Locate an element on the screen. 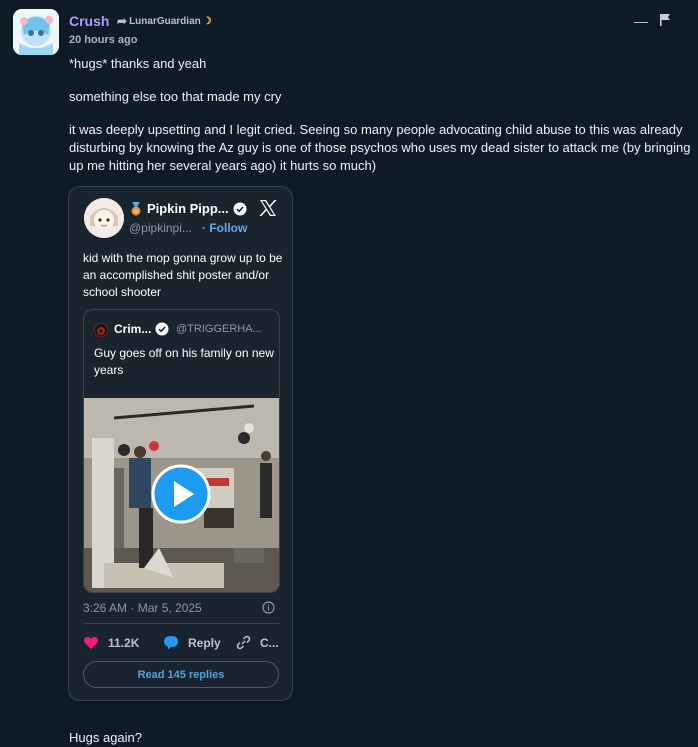  author-name: Crush is located at coordinates (89, 21).